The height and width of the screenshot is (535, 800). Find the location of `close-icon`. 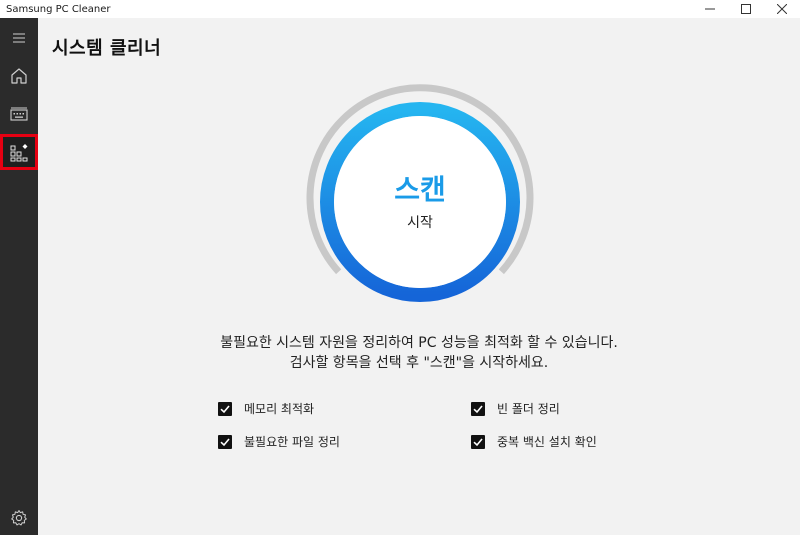

close-icon is located at coordinates (782, 9).